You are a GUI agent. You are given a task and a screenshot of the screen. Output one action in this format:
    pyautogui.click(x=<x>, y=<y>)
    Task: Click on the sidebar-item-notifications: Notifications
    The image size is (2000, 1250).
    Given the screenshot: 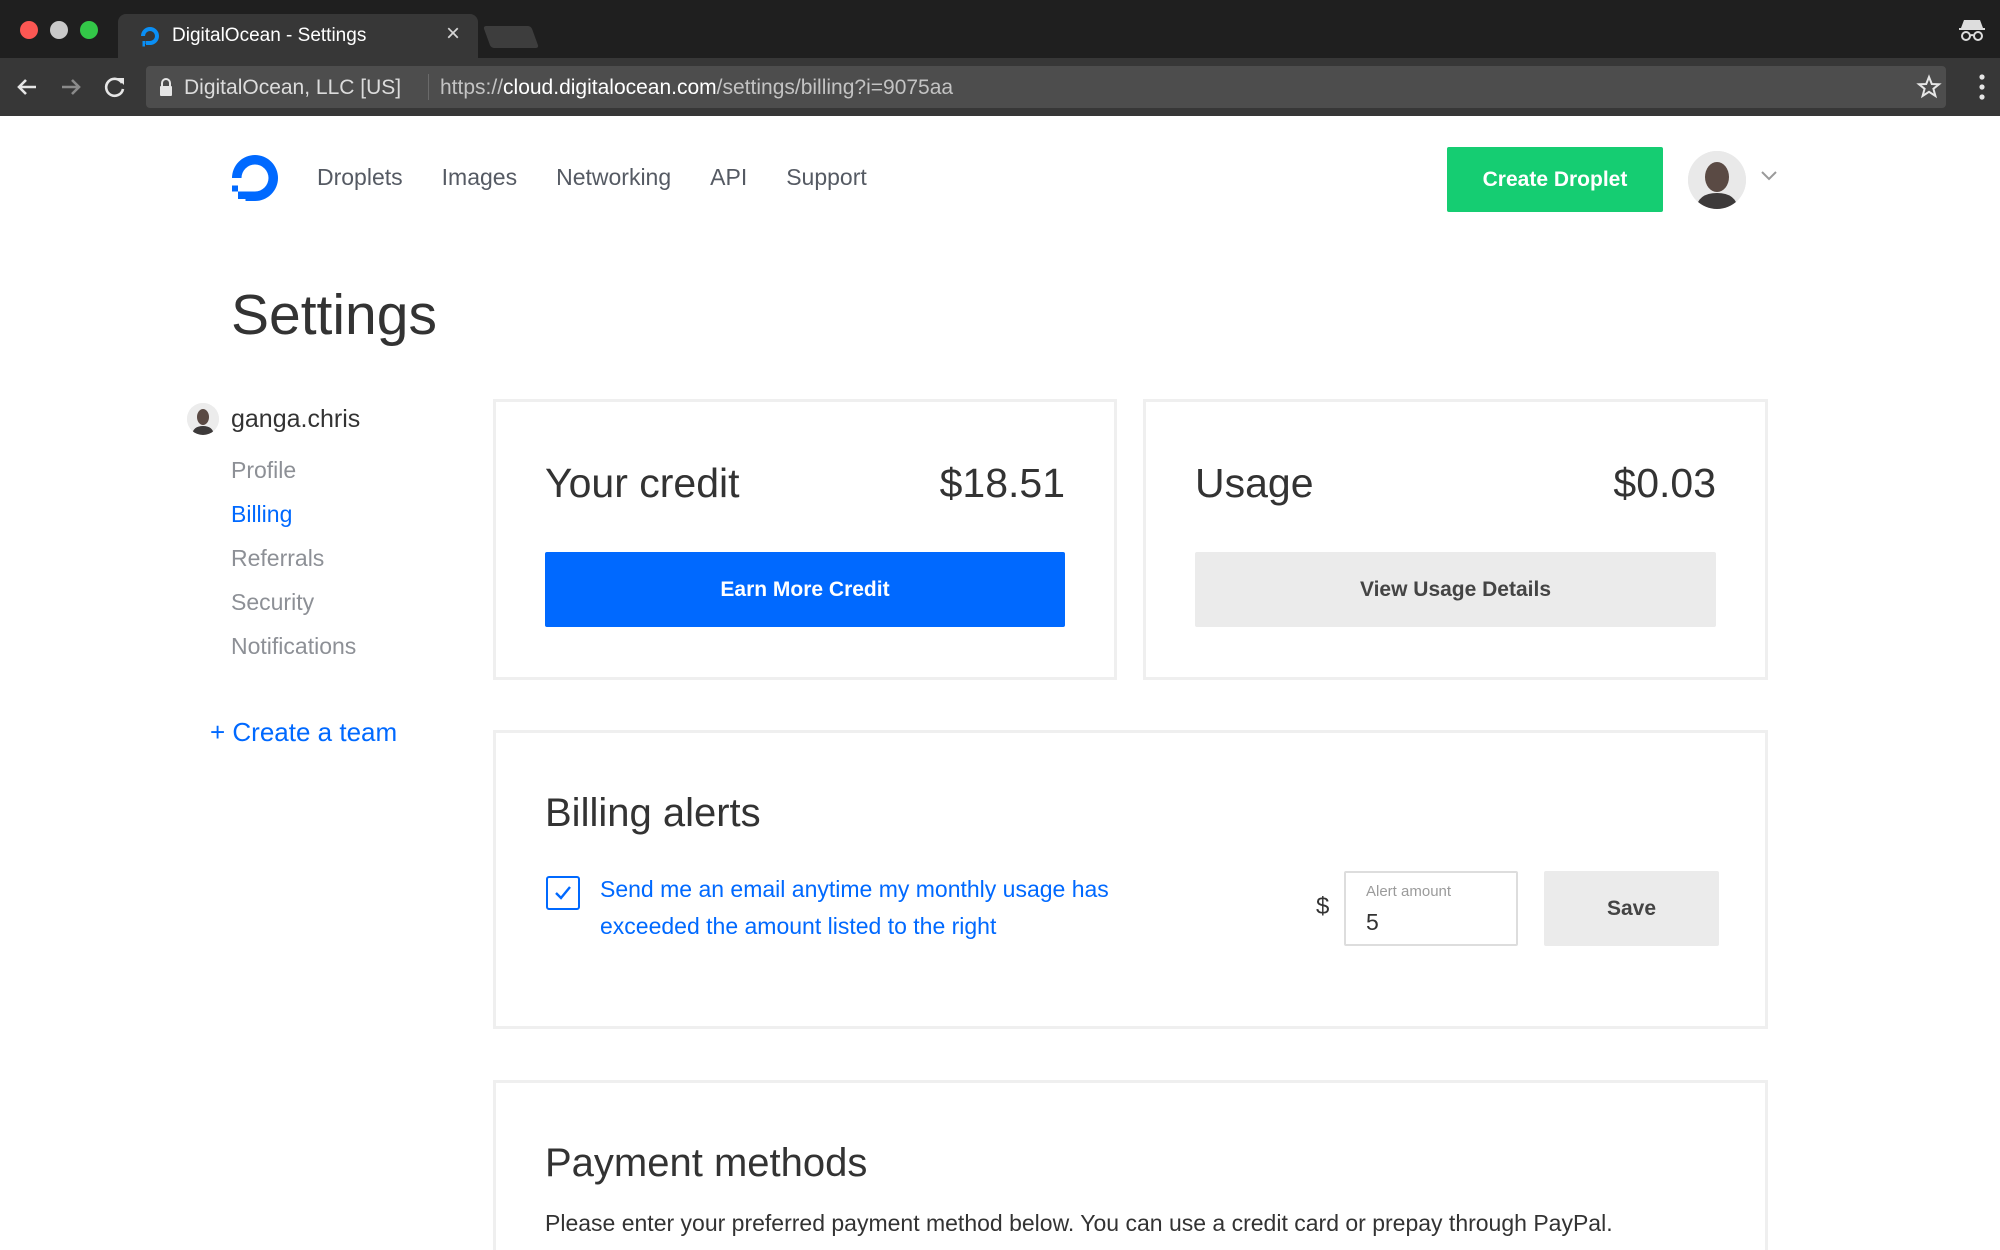 What is the action you would take?
    pyautogui.click(x=293, y=653)
    